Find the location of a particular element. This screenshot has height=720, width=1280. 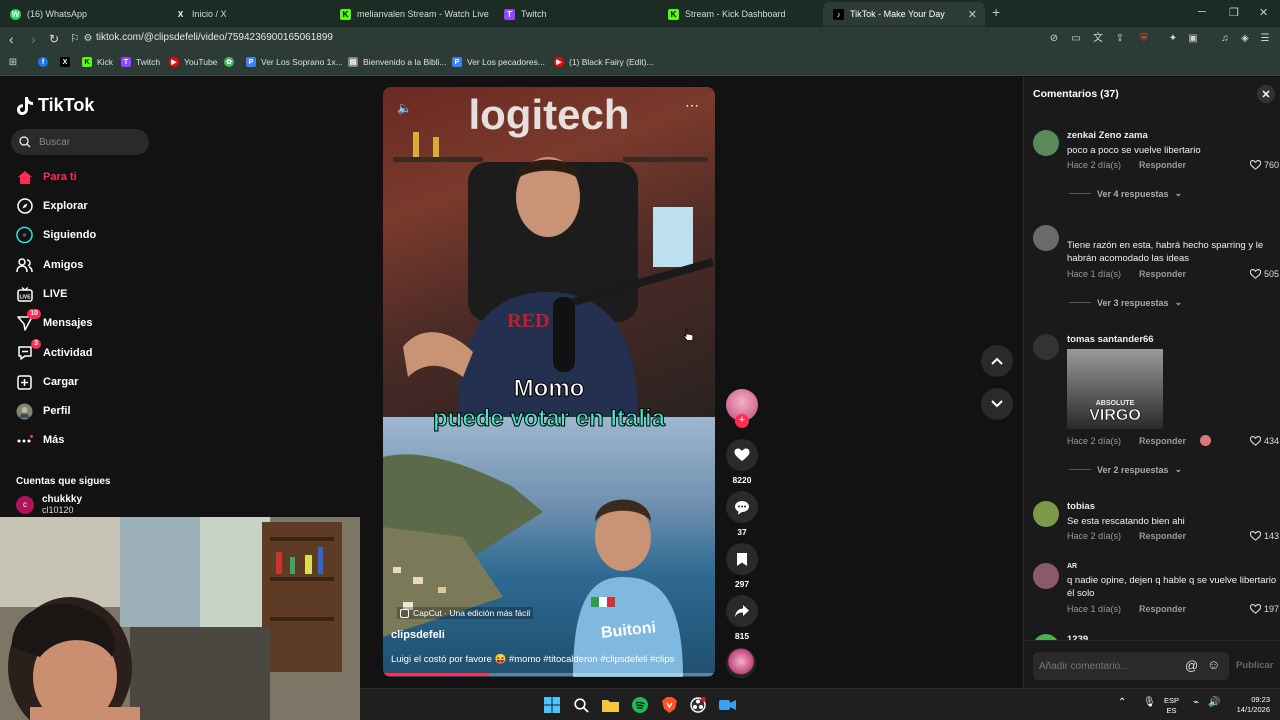

camera-app-button is located at coordinates (727, 705).